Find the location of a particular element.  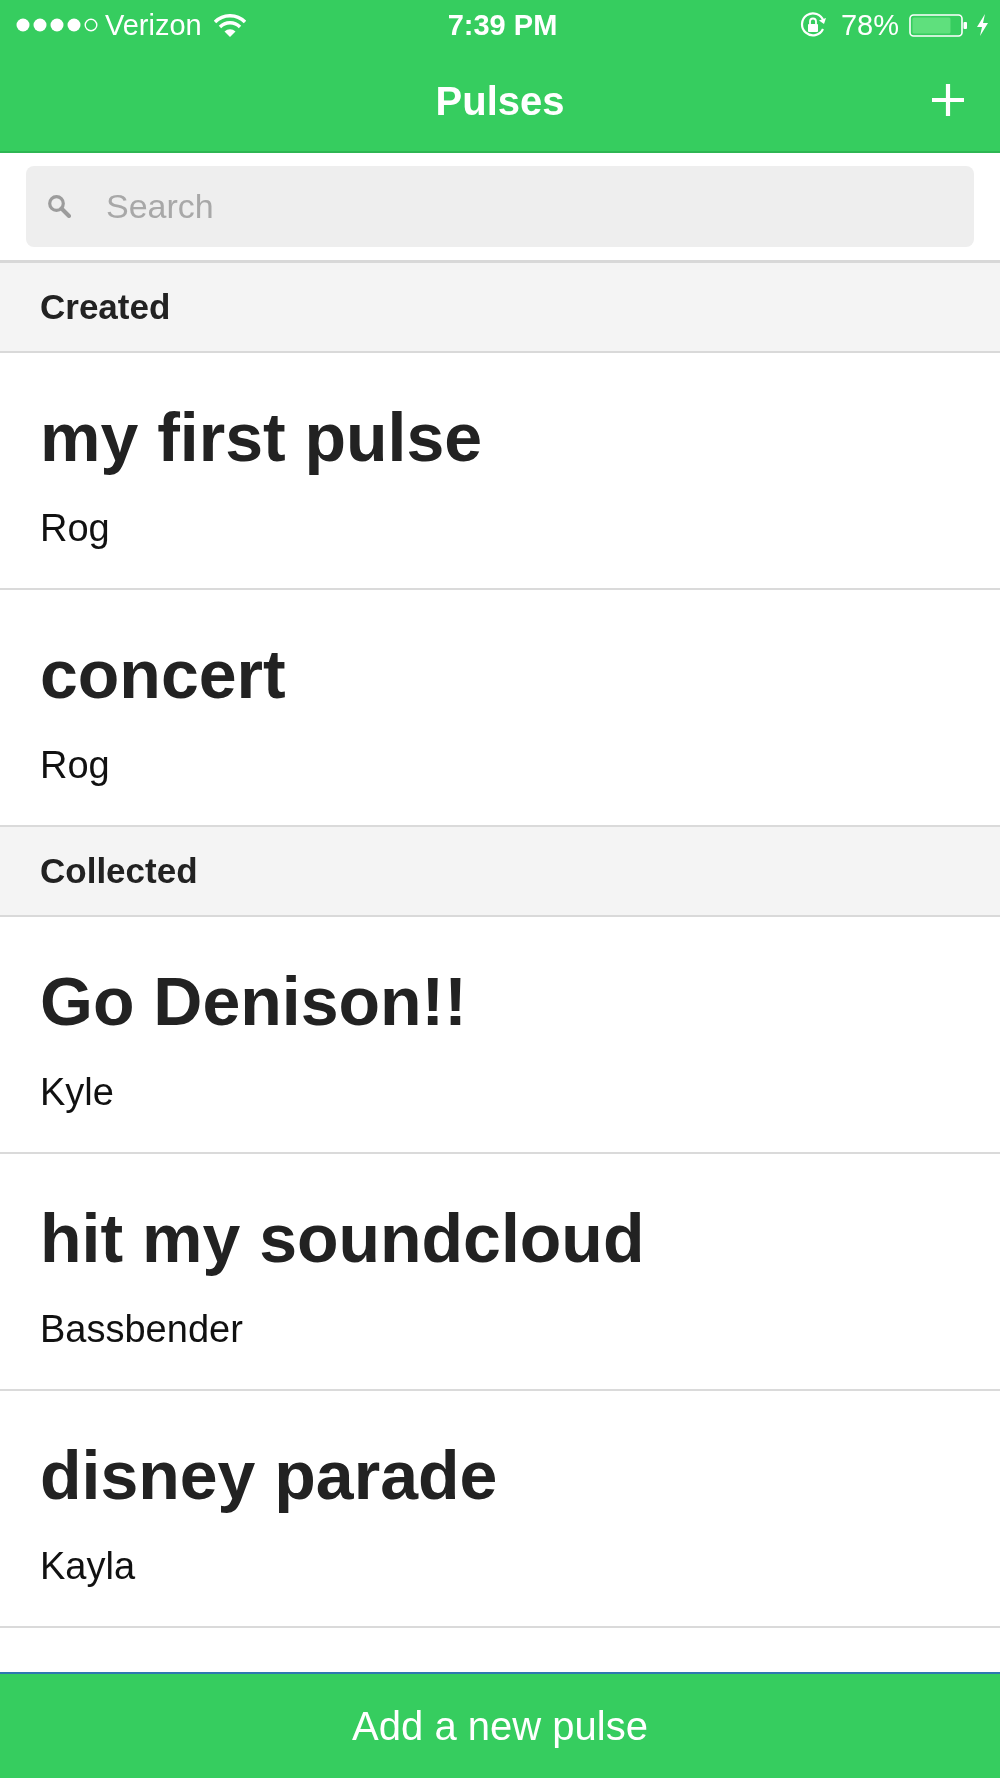

pulse-title: disney parade is located at coordinates (269, 1475).